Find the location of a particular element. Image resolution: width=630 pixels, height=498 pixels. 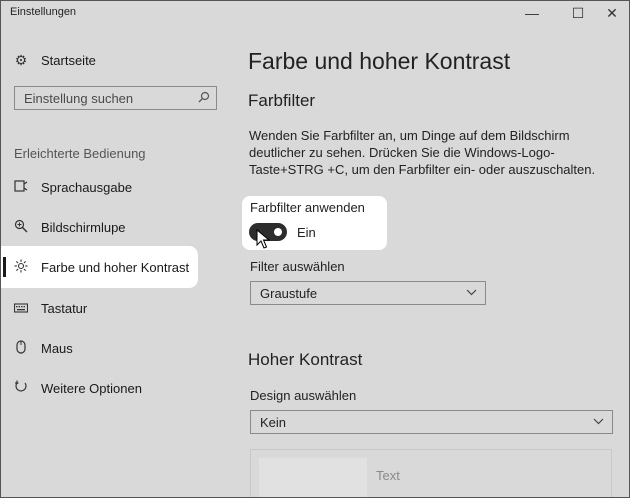

window-title: Einstellungen is located at coordinates (43, 12).